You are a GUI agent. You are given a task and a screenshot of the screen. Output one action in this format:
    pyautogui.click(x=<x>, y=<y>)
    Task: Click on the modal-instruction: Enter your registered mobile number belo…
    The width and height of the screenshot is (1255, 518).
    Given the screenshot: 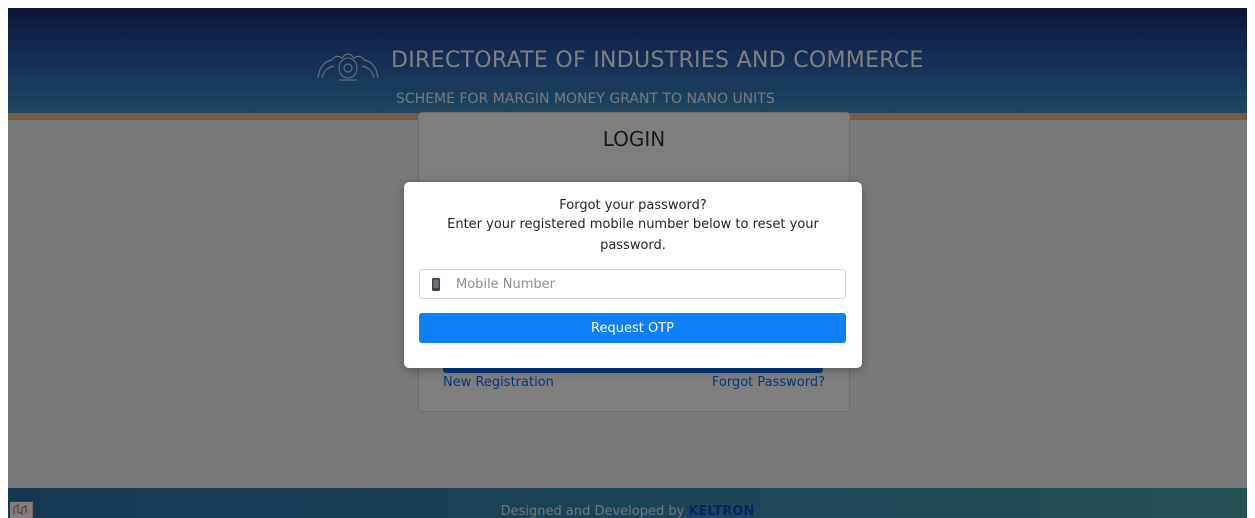 What is the action you would take?
    pyautogui.click(x=633, y=224)
    